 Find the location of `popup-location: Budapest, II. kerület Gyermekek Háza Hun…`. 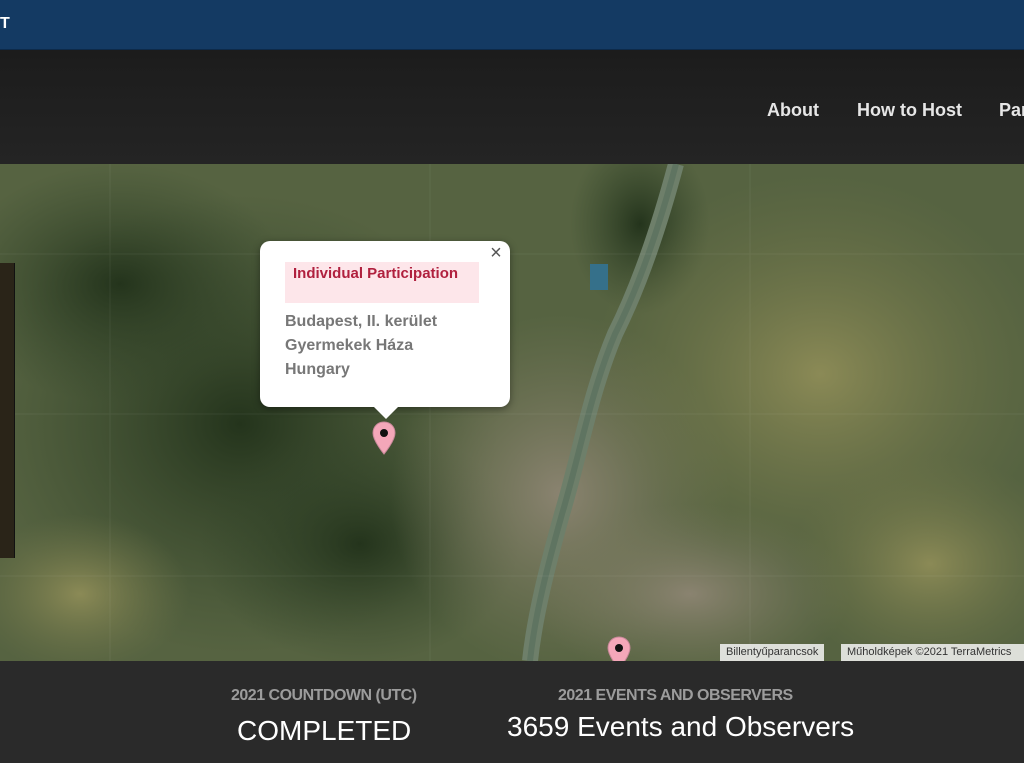

popup-location: Budapest, II. kerület Gyermekek Háza Hun… is located at coordinates (361, 346).